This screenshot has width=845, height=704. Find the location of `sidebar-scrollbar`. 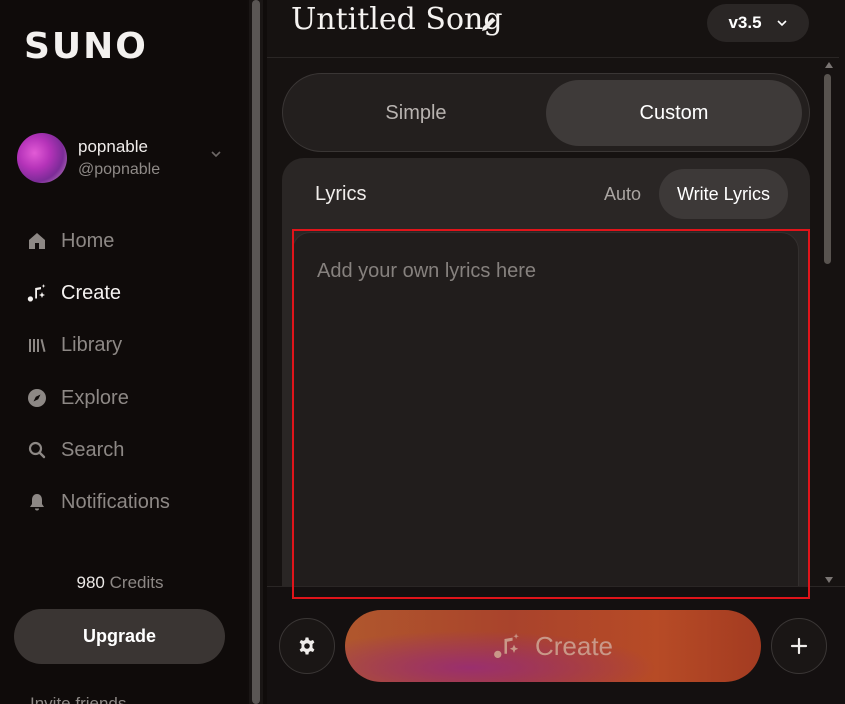

sidebar-scrollbar is located at coordinates (256, 352).